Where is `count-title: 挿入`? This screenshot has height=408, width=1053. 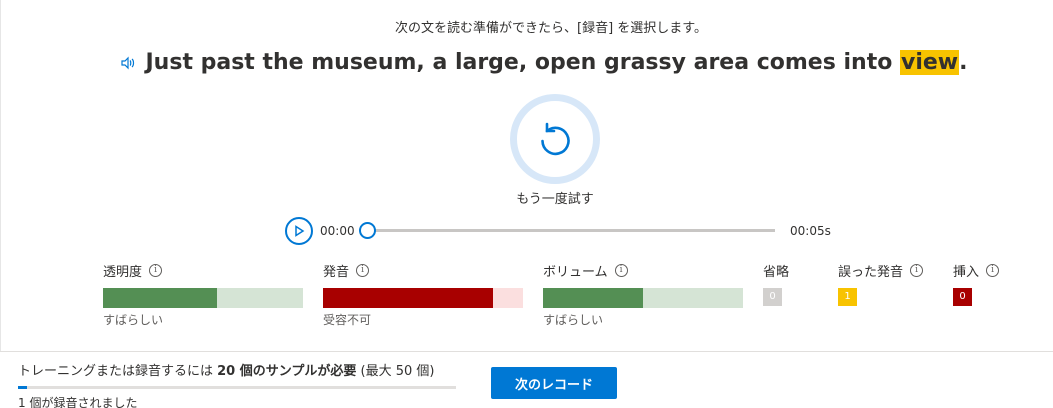 count-title: 挿入 is located at coordinates (966, 272).